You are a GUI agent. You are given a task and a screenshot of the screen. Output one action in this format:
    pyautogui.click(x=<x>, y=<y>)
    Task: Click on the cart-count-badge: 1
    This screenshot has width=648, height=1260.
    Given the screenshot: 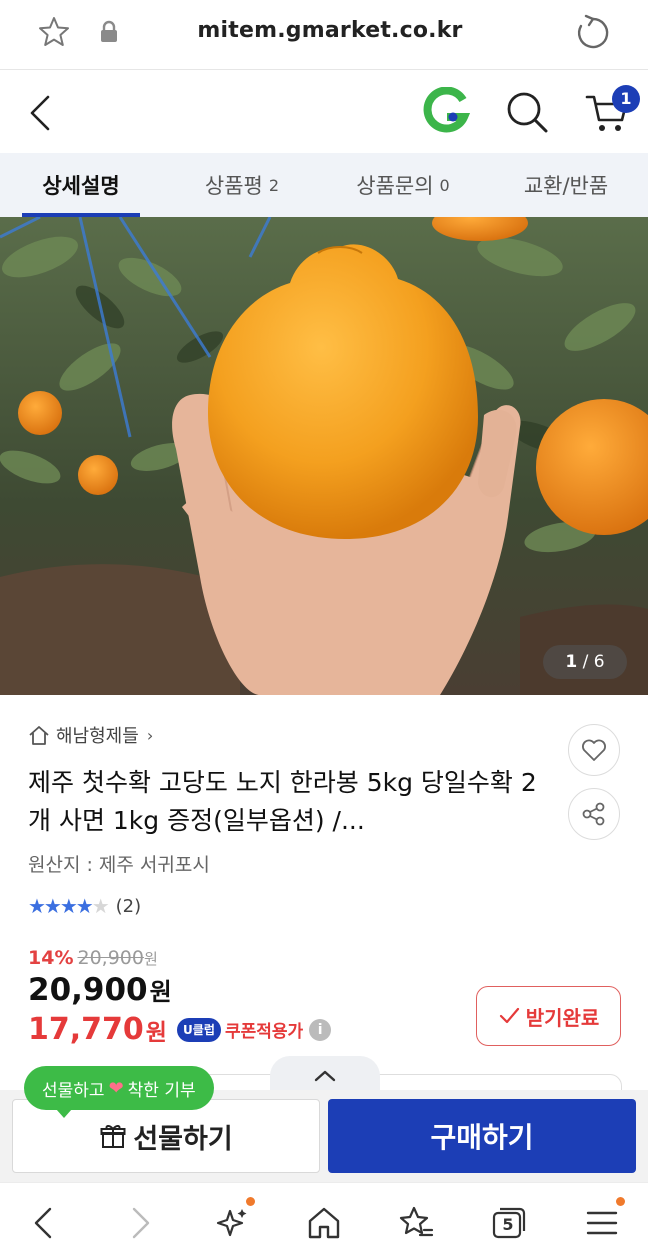 What is the action you would take?
    pyautogui.click(x=626, y=99)
    